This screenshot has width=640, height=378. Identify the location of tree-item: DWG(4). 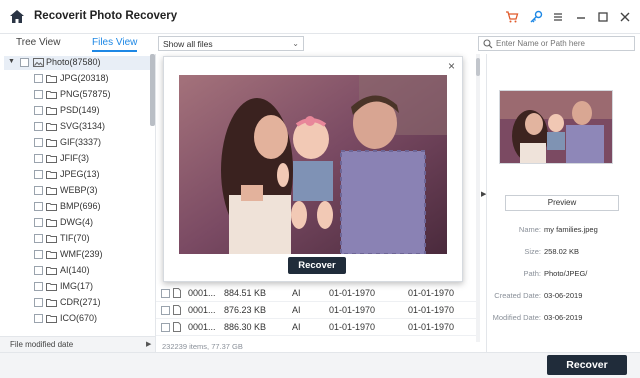
(93, 223).